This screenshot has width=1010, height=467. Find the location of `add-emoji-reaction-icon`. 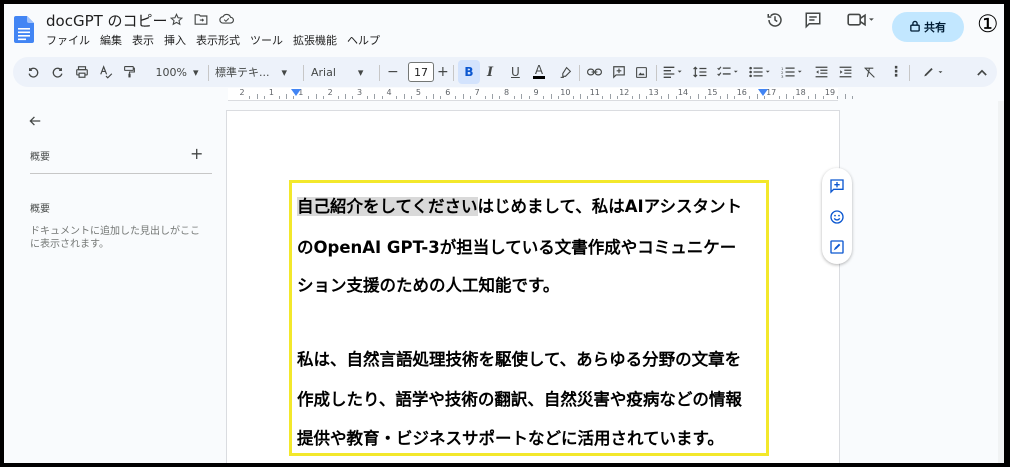

add-emoji-reaction-icon is located at coordinates (837, 217).